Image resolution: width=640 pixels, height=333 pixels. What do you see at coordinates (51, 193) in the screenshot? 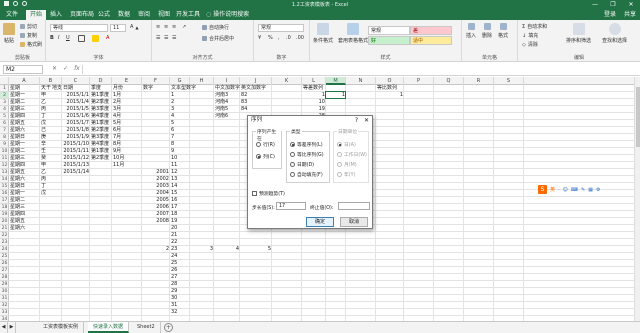
I see `cell-B16: 戊` at bounding box center [51, 193].